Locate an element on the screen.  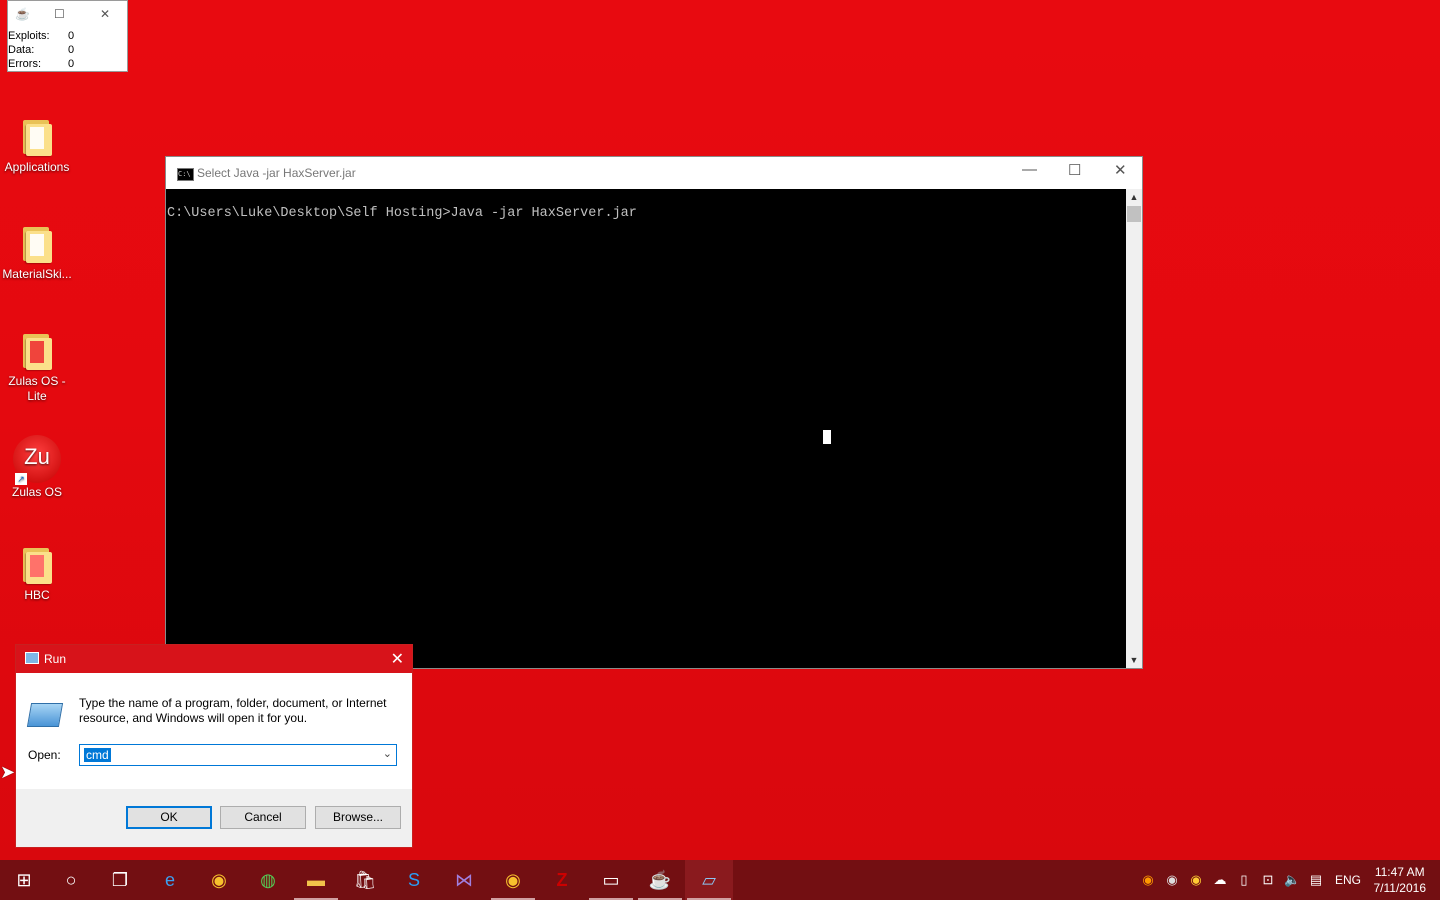
clock-time: 11:47 AM is located at coordinates (1399, 872).